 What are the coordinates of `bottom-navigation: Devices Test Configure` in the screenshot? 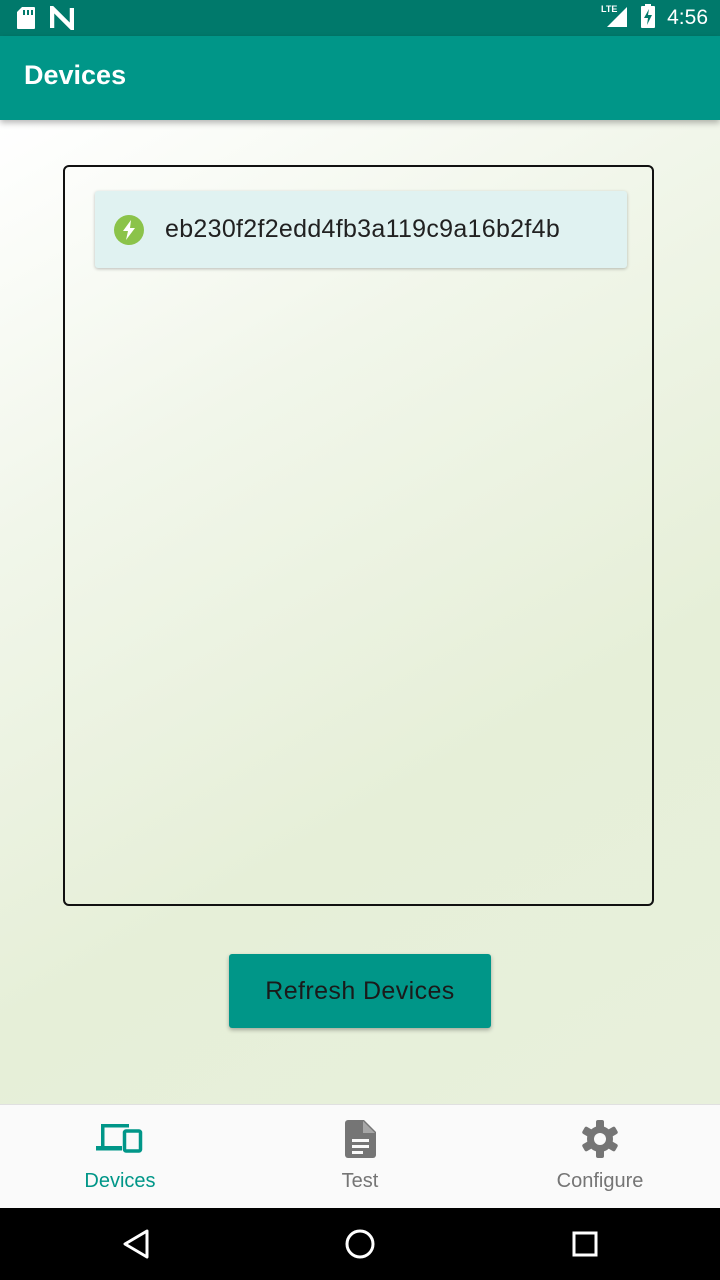 It's located at (360, 1156).